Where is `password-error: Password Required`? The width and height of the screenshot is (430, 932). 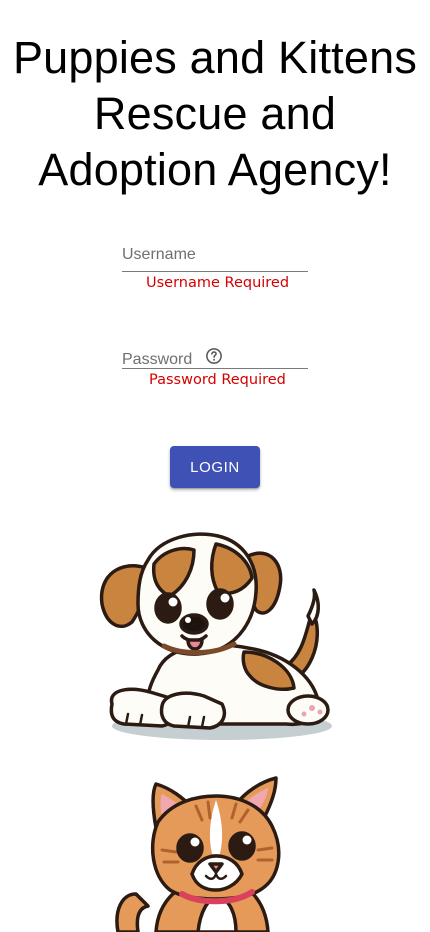
password-error: Password Required is located at coordinates (217, 380).